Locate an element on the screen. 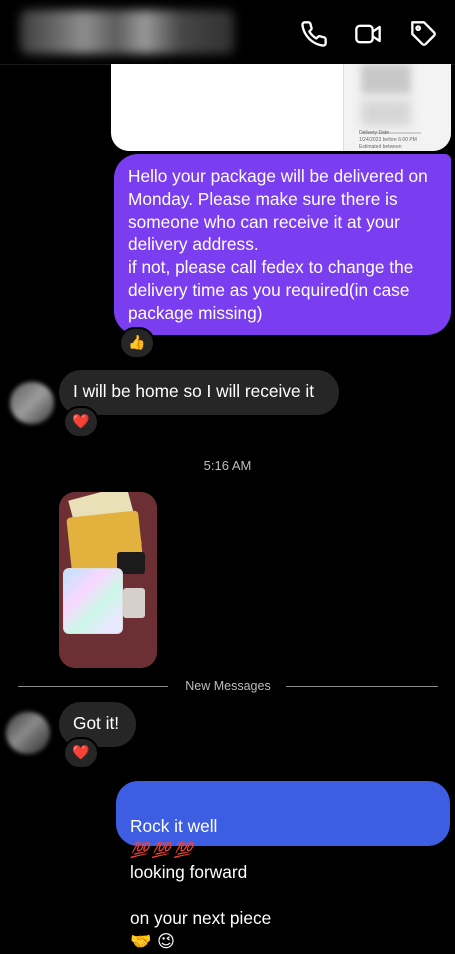  handshake-wink-icon: 🤝 😉 is located at coordinates (153, 941).